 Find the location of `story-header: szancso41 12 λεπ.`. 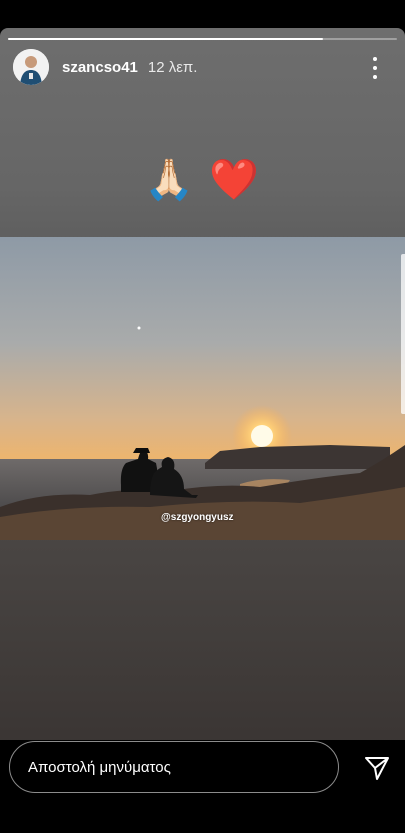

story-header: szancso41 12 λεπ. is located at coordinates (204, 67).